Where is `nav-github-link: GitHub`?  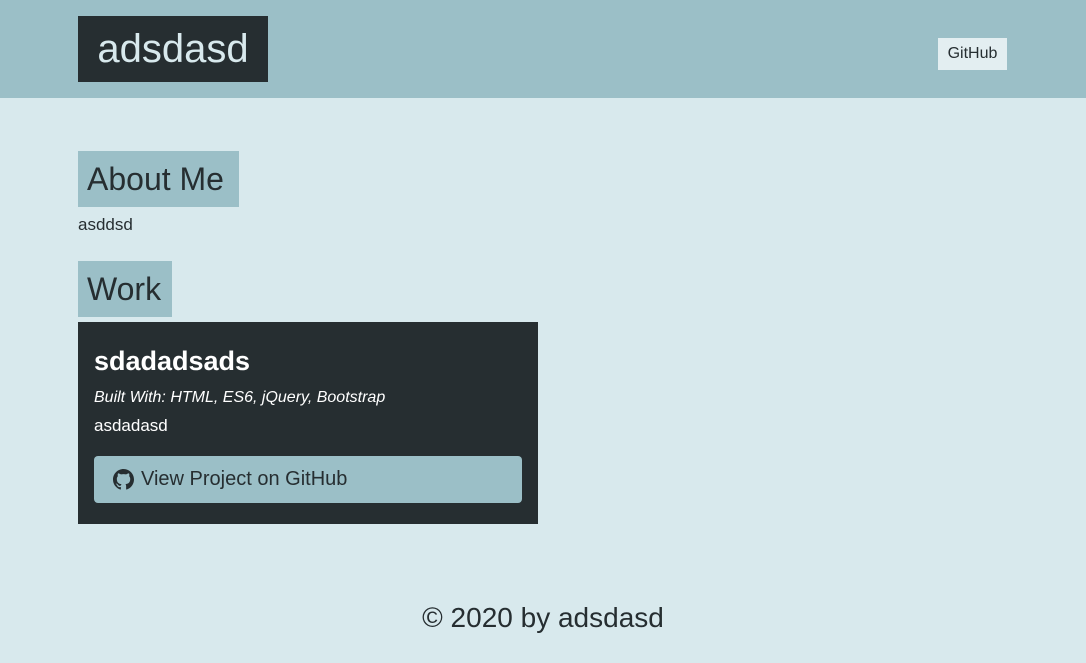 nav-github-link: GitHub is located at coordinates (972, 54).